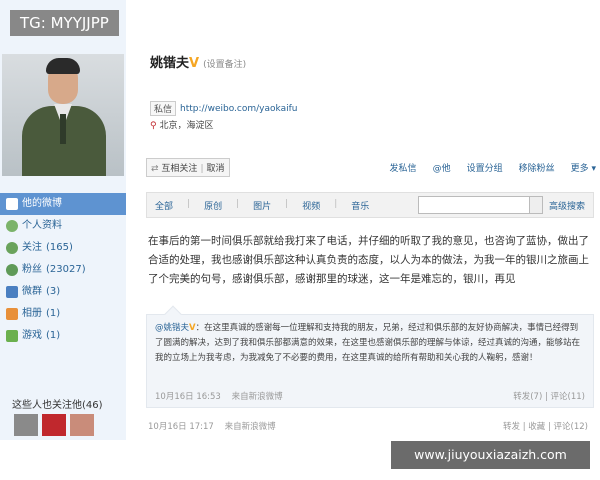  What do you see at coordinates (370, 205) in the screenshot?
I see `feed-filter-bar: 全部 | 原创 | 图片 | 视频 | 音乐 高级搜索` at bounding box center [370, 205].